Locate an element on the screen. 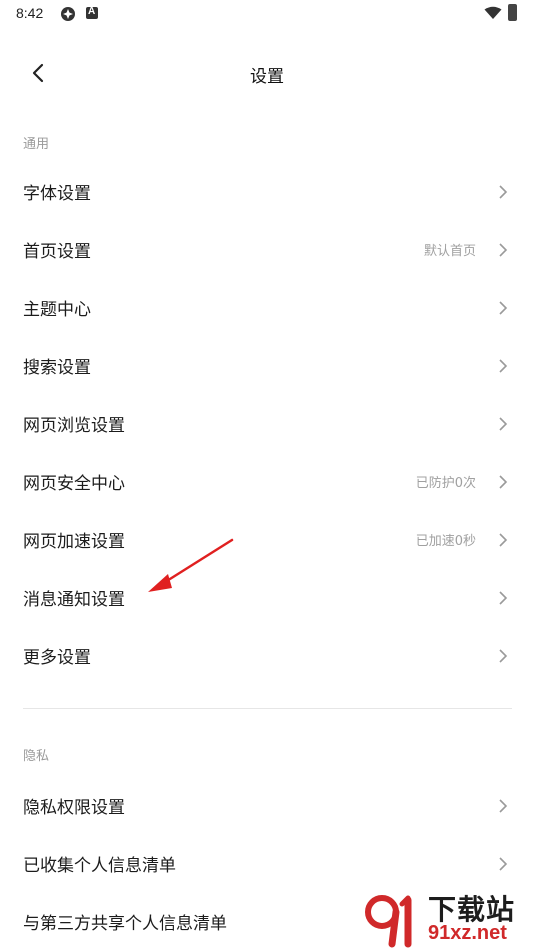 This screenshot has height=950, width=534. app-a-icon is located at coordinates (92, 12).